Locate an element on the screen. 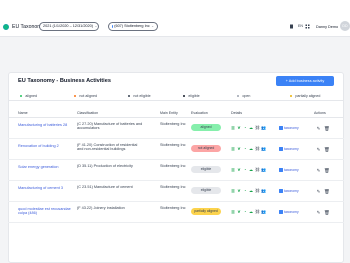 The width and height of the screenshot is (350, 263). classification-cell: (F 43.22) Joinery installation is located at coordinates (101, 208).